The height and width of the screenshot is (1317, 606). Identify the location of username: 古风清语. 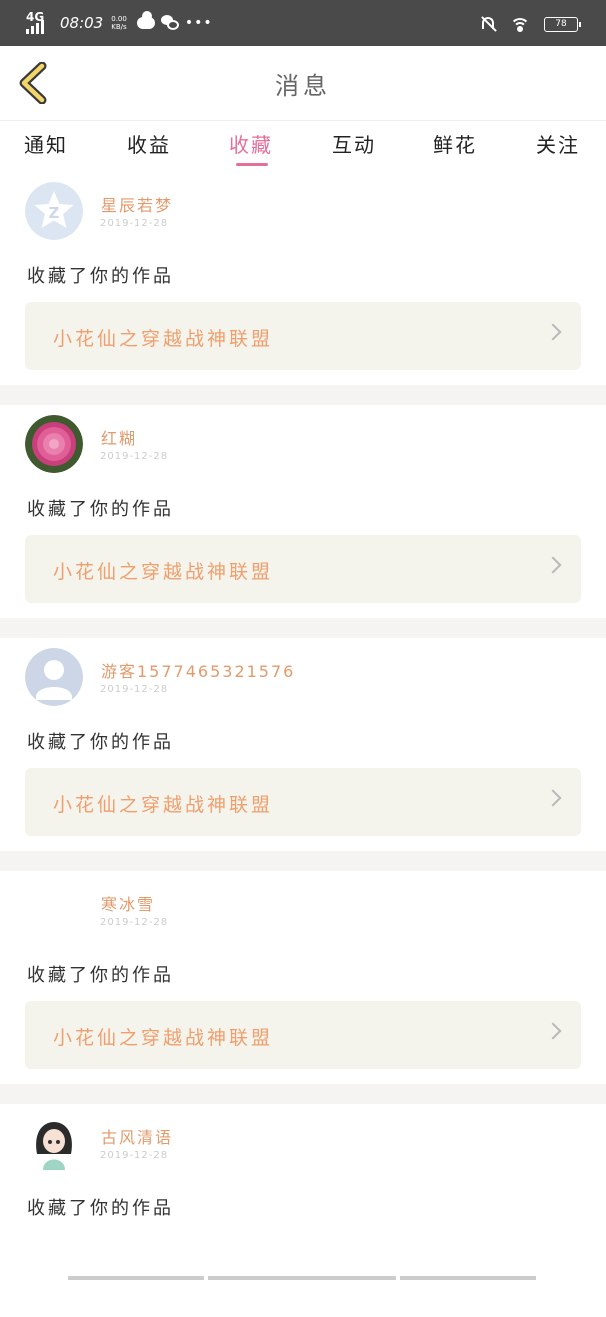
(137, 1136).